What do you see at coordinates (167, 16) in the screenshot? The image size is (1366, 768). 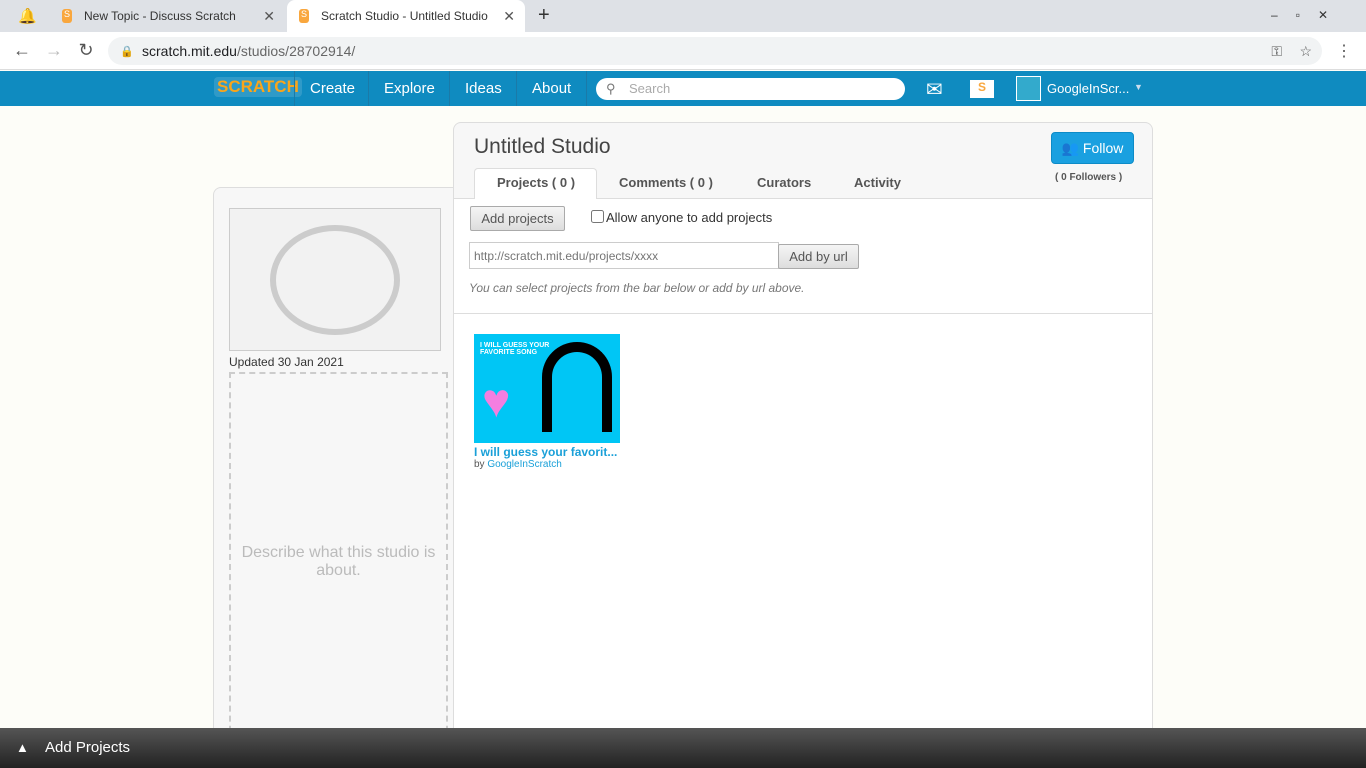 I see `tab-discuss: S New Topic - Discuss Scratch ✕` at bounding box center [167, 16].